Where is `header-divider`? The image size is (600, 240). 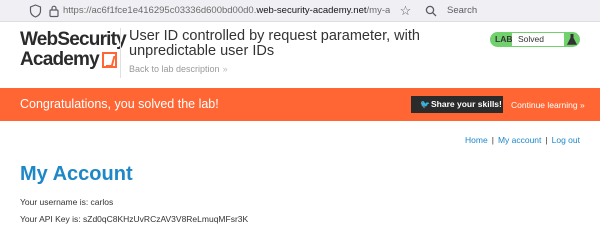
header-divider is located at coordinates (120, 53).